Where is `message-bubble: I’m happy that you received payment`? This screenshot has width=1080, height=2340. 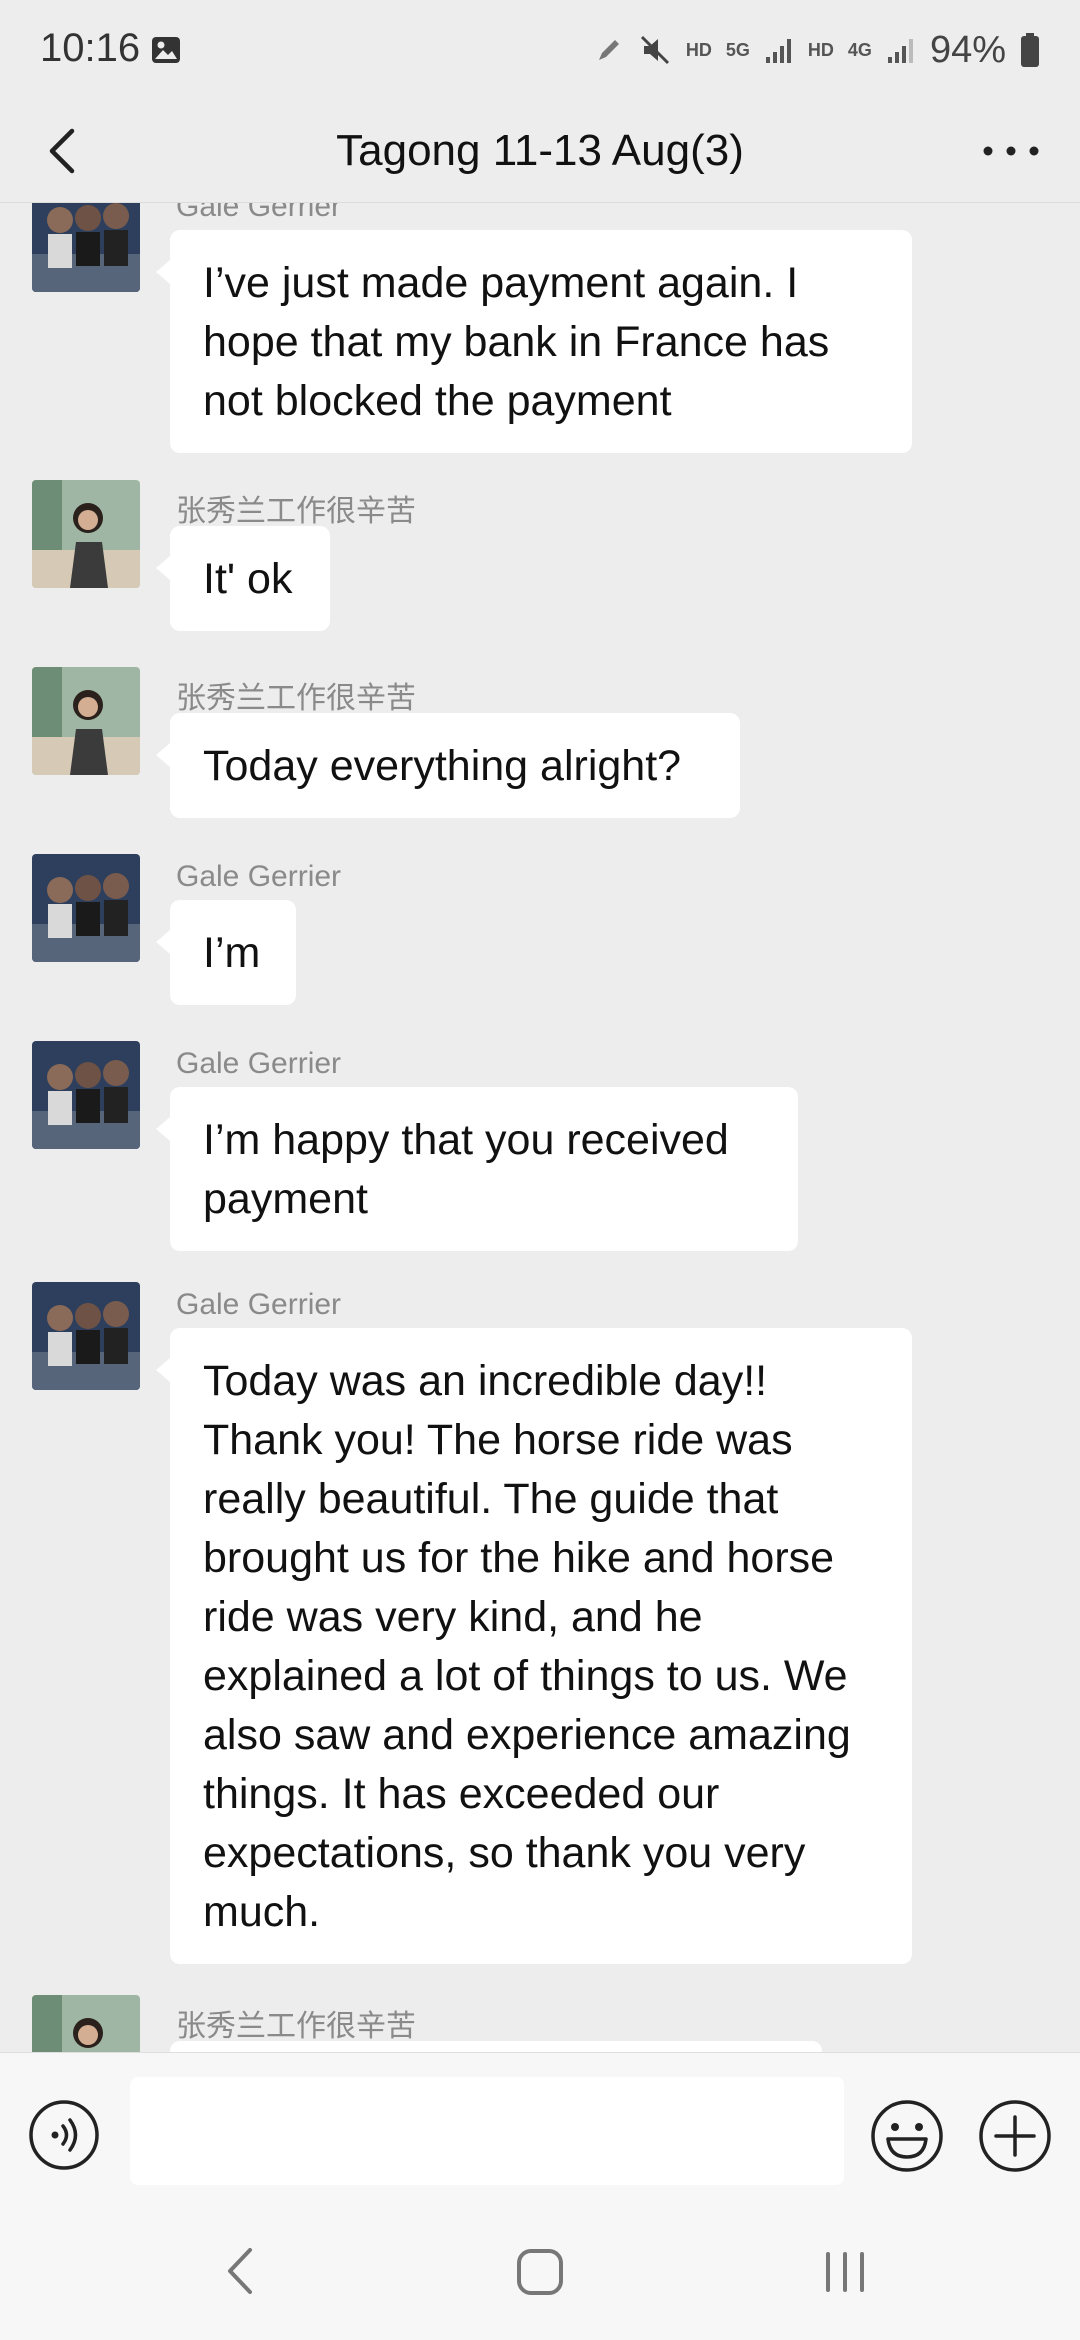 message-bubble: I’m happy that you received payment is located at coordinates (477, 1169).